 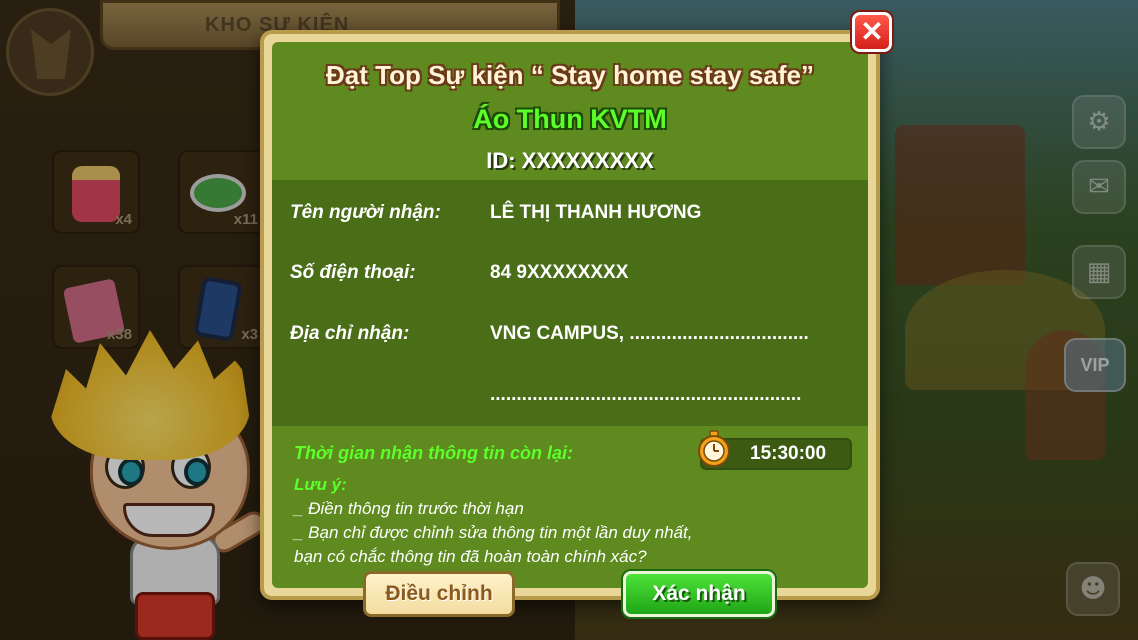 I want to click on prize-id: ID: XXXXXXXXX, so click(x=570, y=160).